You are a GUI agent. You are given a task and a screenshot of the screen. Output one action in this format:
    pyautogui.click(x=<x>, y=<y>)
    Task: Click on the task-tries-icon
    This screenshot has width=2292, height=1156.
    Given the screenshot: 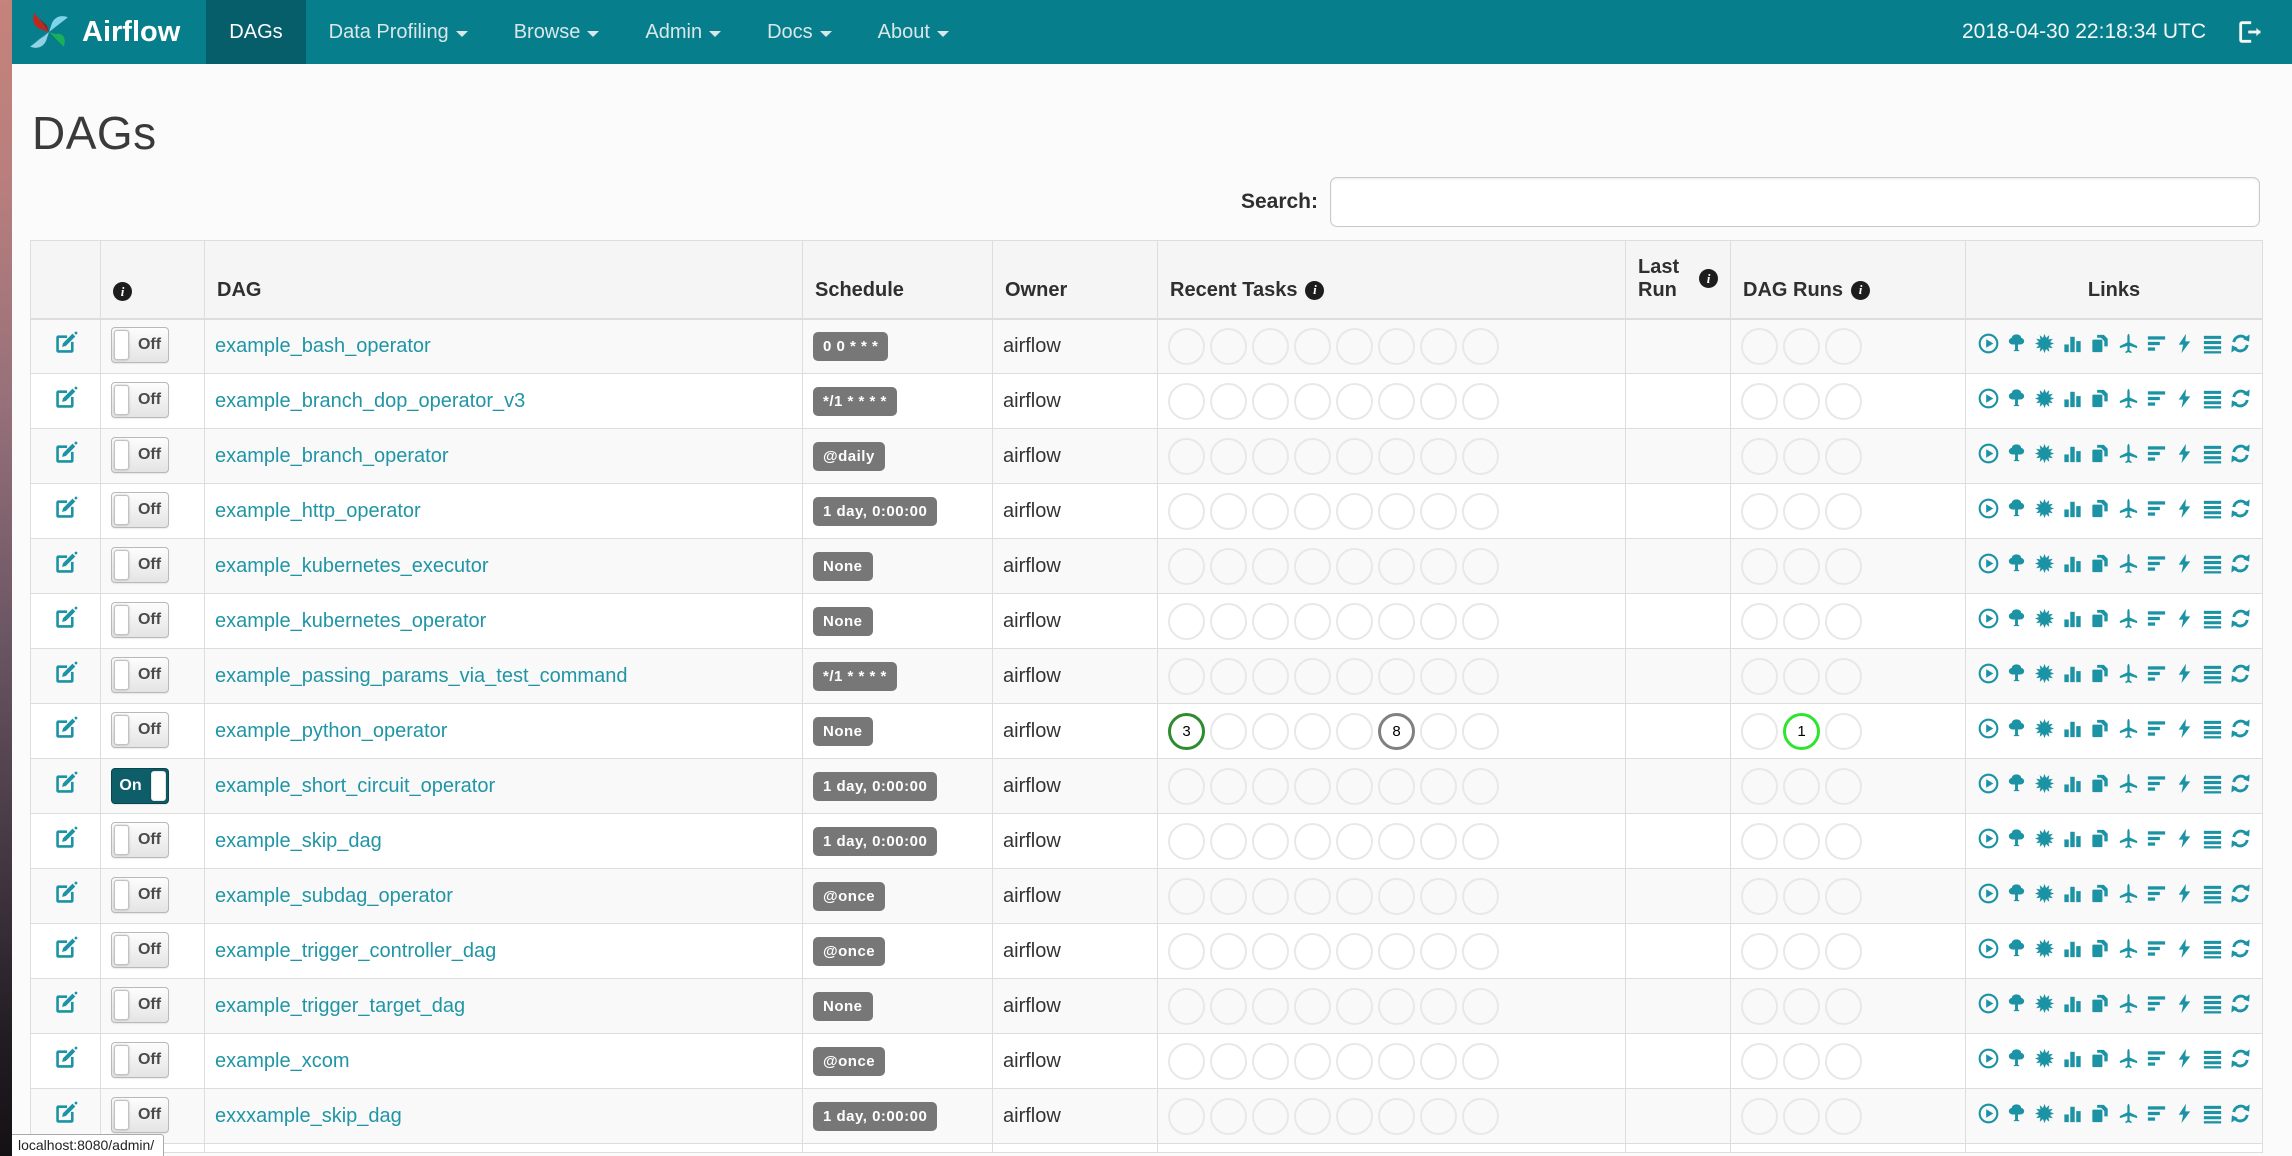 What is the action you would take?
    pyautogui.click(x=2100, y=1003)
    